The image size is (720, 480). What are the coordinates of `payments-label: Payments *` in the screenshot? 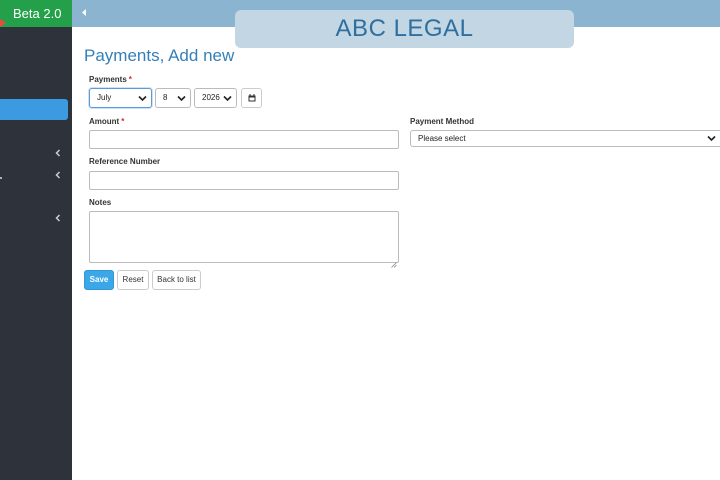 It's located at (110, 79).